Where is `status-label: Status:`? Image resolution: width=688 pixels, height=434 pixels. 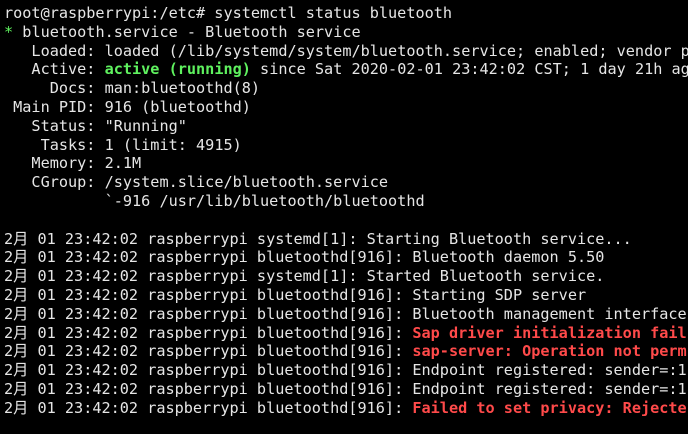 status-label: Status: is located at coordinates (54, 125).